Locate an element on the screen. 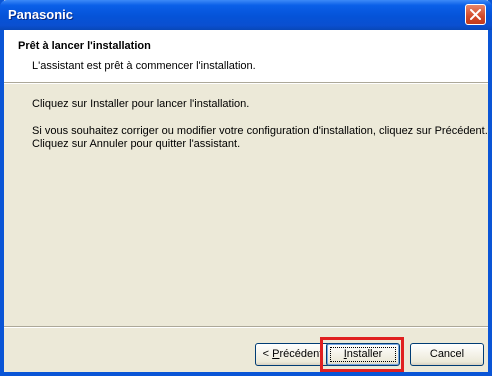 The width and height of the screenshot is (492, 376). back-button-label: récédent is located at coordinates (301, 354).